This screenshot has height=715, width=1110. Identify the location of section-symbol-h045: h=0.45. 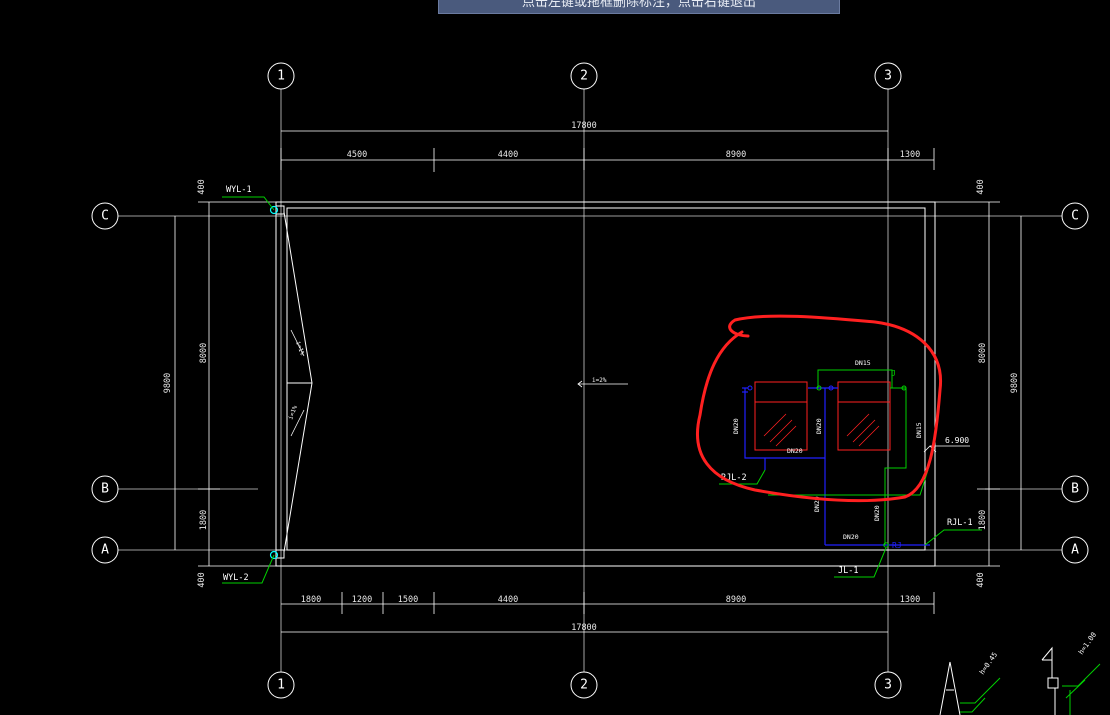
(970, 683).